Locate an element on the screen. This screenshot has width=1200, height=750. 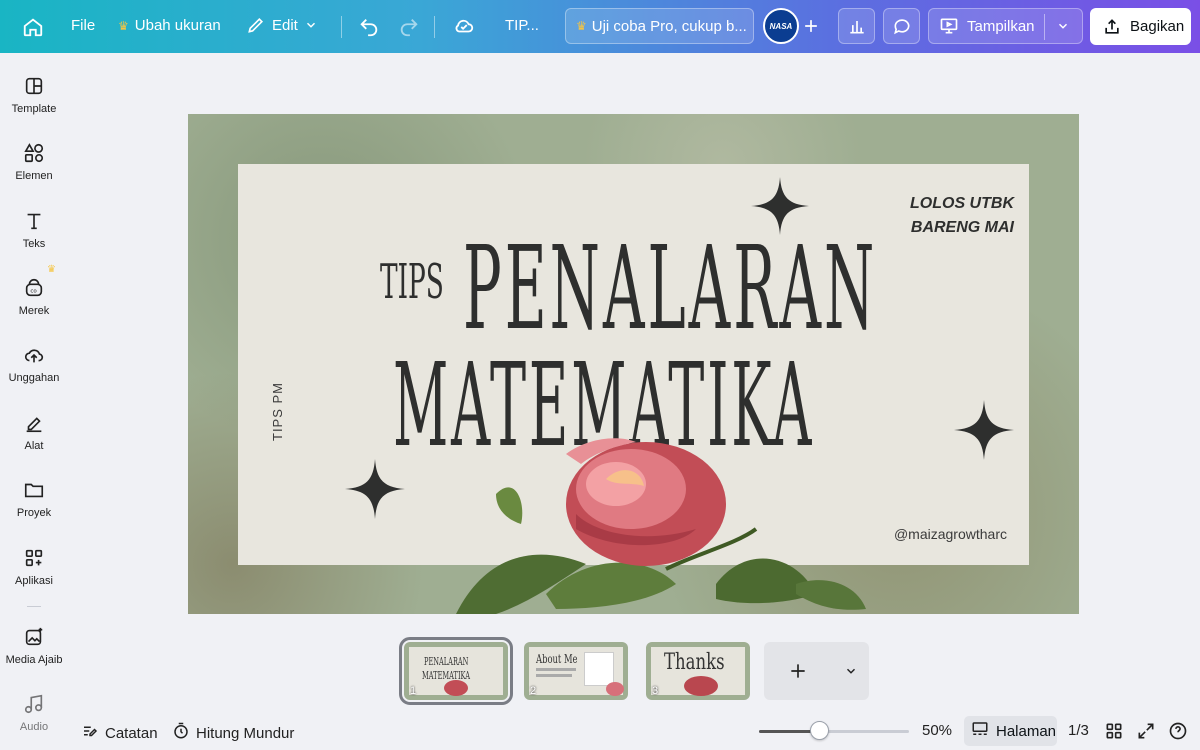
grid-view-icon is located at coordinates (1114, 733).